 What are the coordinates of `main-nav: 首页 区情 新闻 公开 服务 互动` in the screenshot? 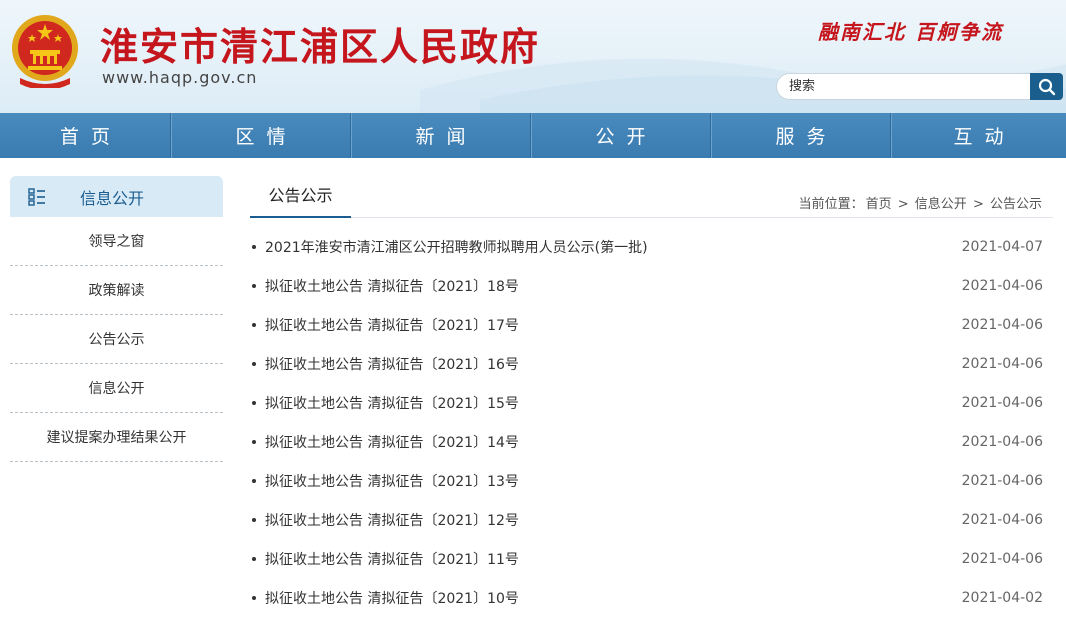 It's located at (533, 135).